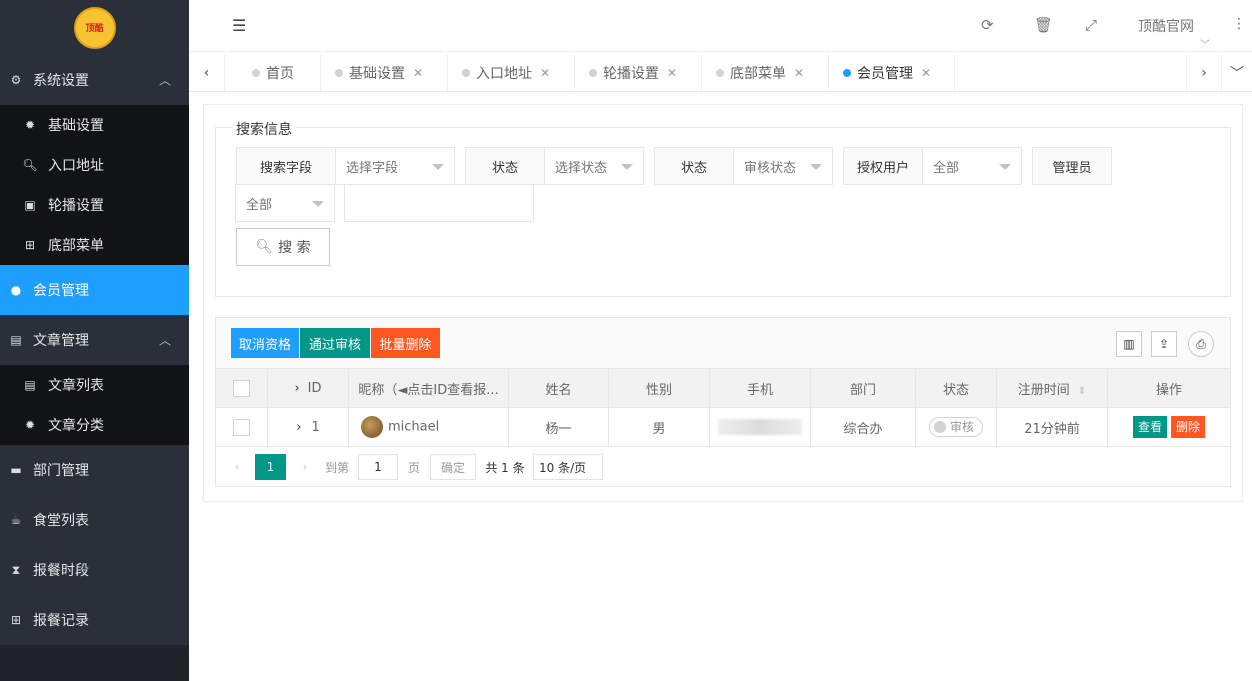 The image size is (1252, 681). Describe the element at coordinates (61, 81) in the screenshot. I see `sidebar-item-label: 系统设置` at that location.